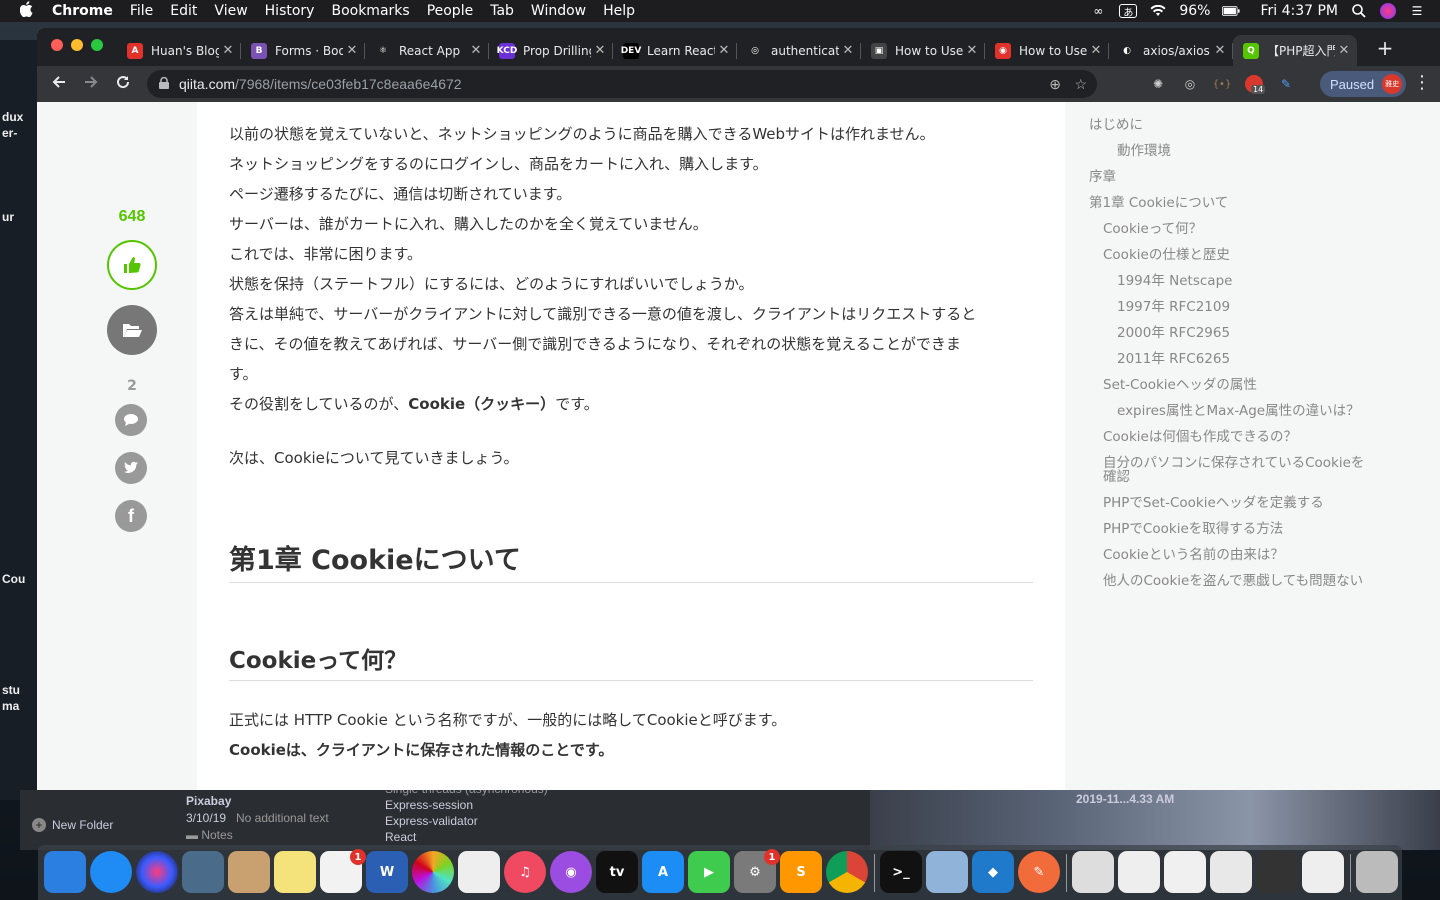  What do you see at coordinates (183, 11) in the screenshot?
I see `menu-edit: Edit` at bounding box center [183, 11].